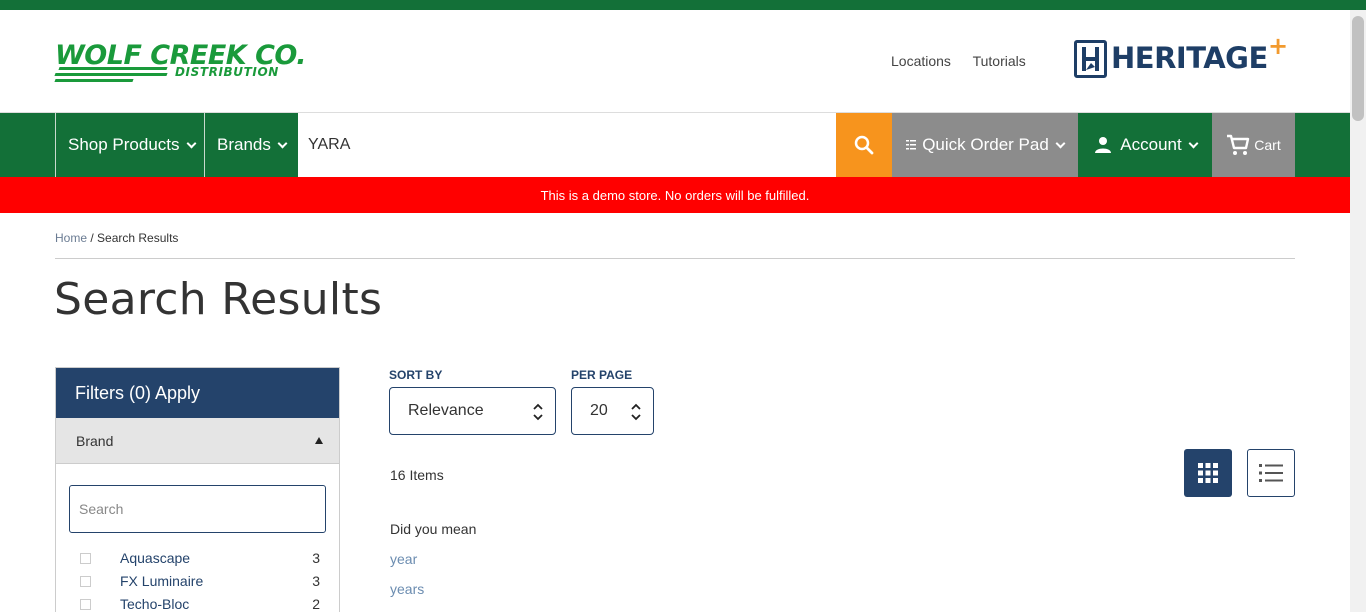 The width and height of the screenshot is (1366, 612). What do you see at coordinates (612, 411) in the screenshot?
I see `per-page-select: 20` at bounding box center [612, 411].